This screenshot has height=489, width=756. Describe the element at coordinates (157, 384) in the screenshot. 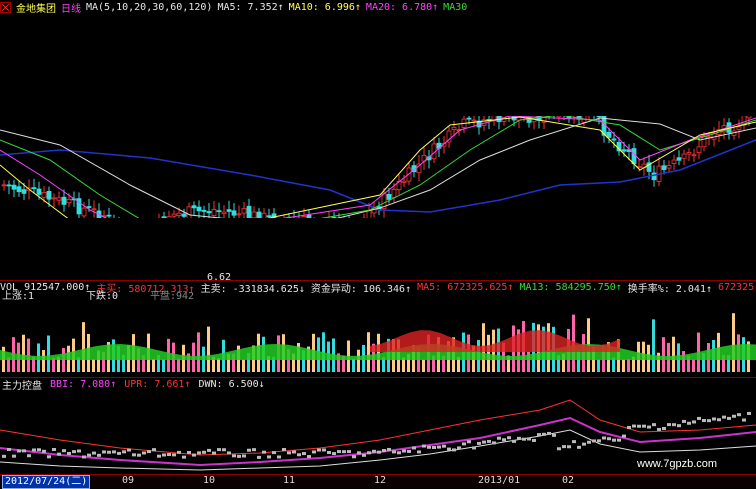

I see `upr-value: UPR: 7.661↑` at that location.